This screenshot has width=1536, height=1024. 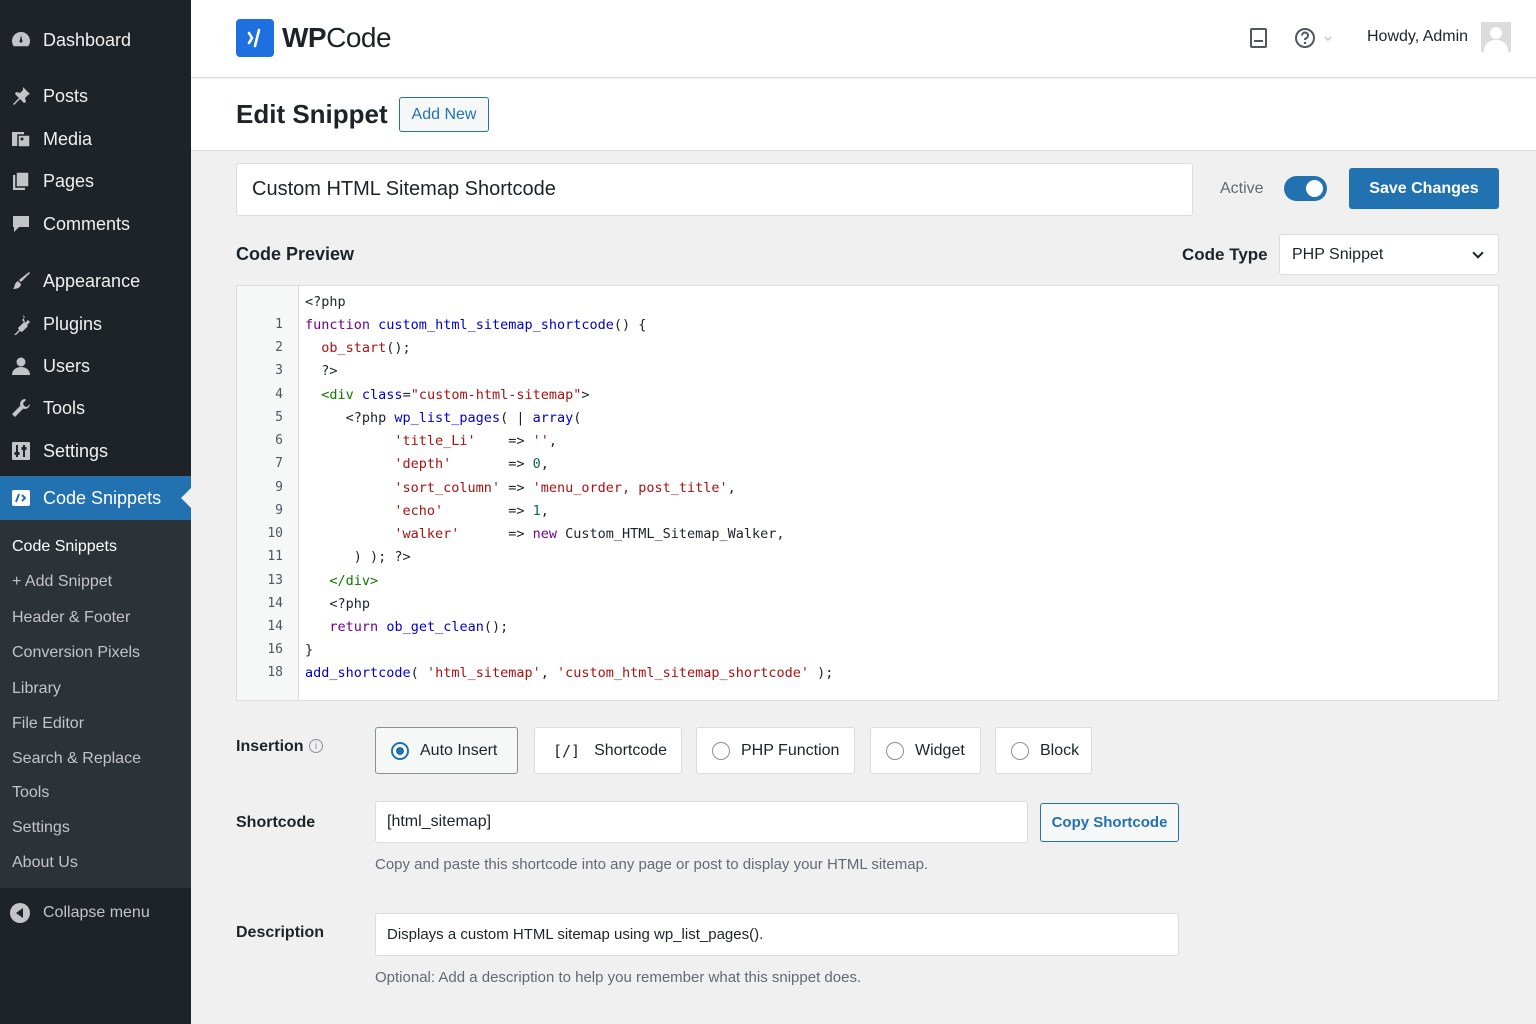 I want to click on insert-option-auto-insert: Auto Insert, so click(x=446, y=750).